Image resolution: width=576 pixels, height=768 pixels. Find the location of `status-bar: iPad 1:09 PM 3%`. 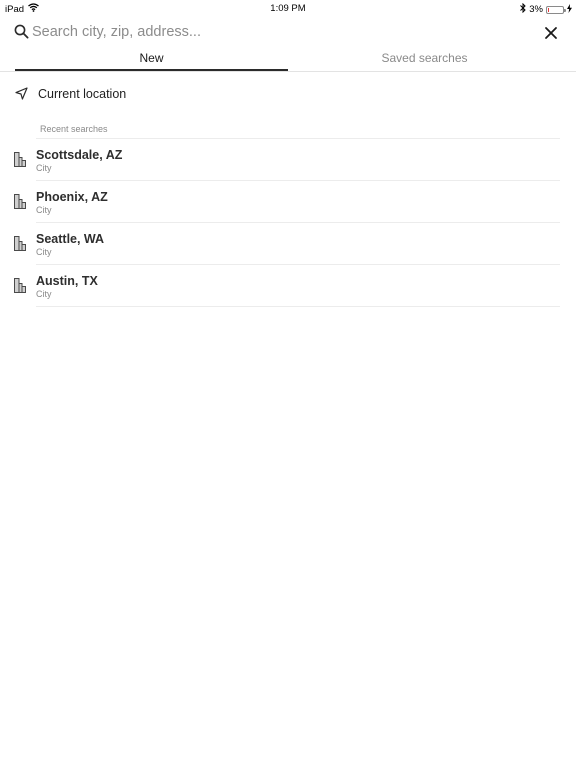

status-bar: iPad 1:09 PM 3% is located at coordinates (288, 8).